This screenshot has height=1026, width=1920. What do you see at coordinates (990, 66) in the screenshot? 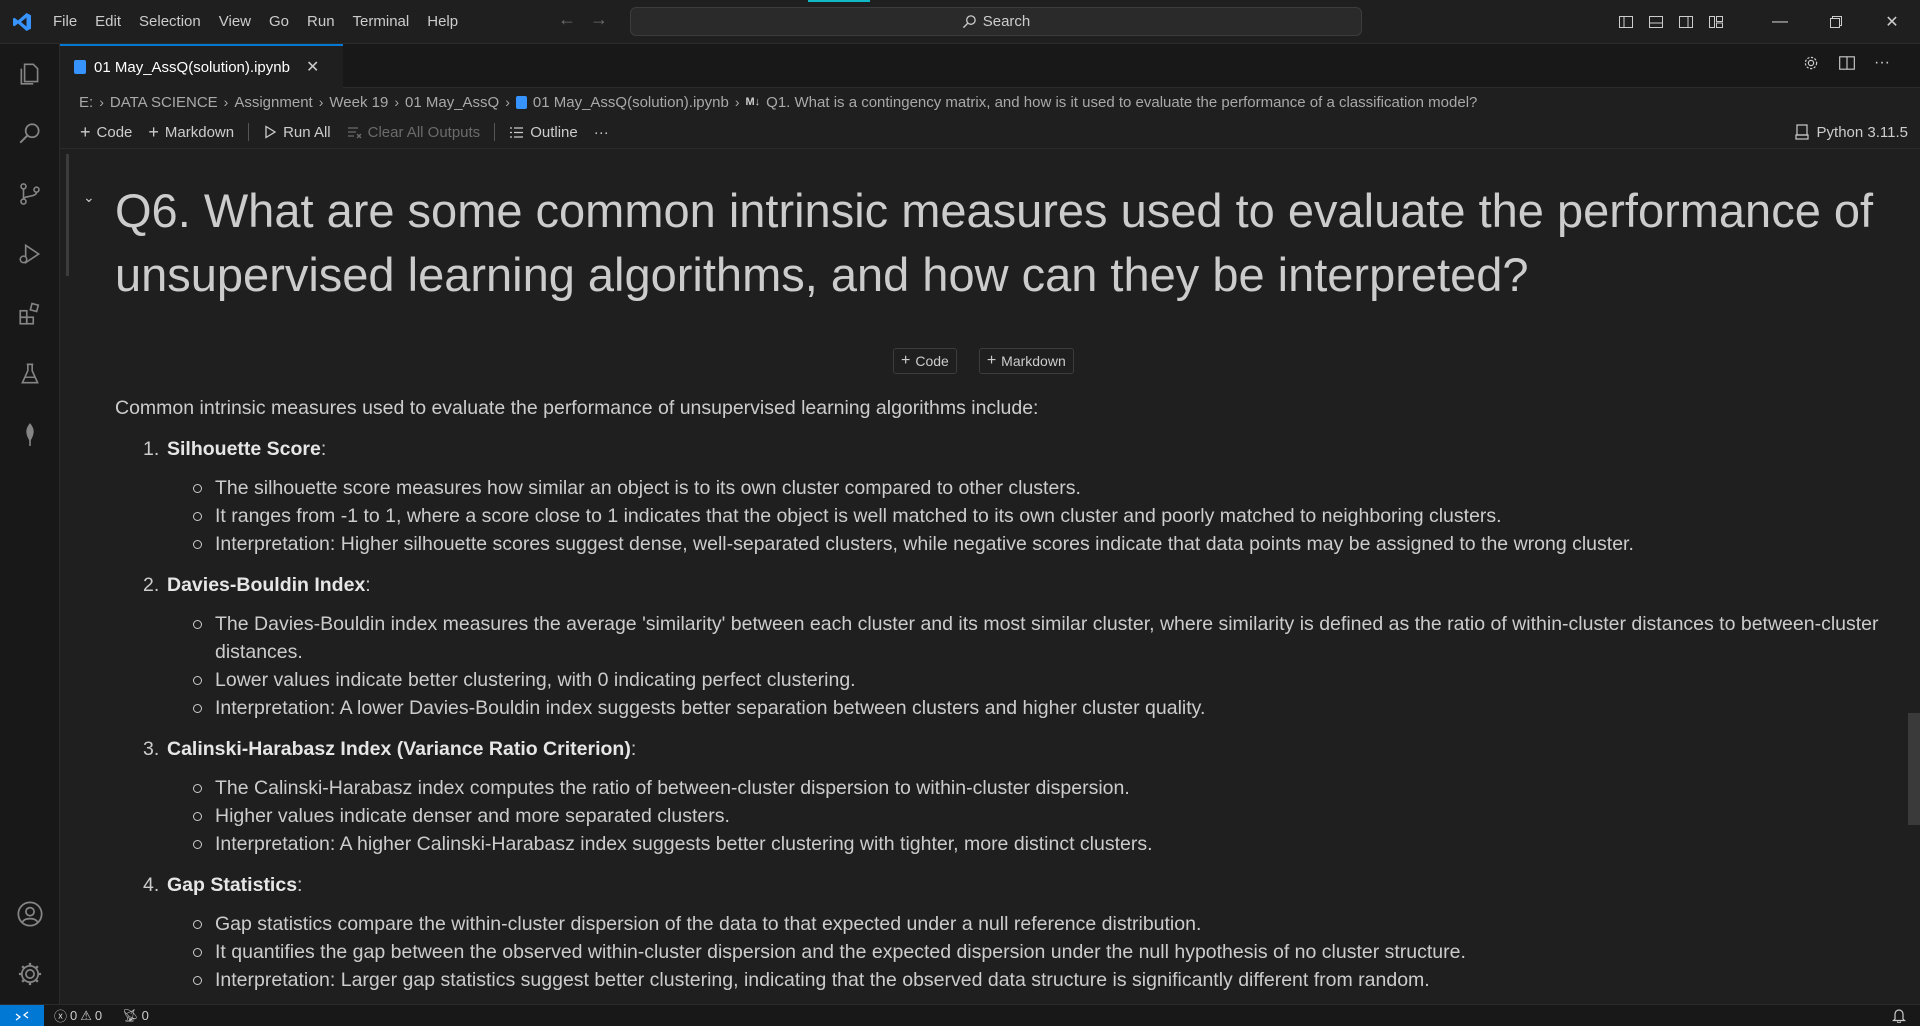
I see `tabs-row: 01 May_AssQ(solution).ipynb ✕ ···` at bounding box center [990, 66].